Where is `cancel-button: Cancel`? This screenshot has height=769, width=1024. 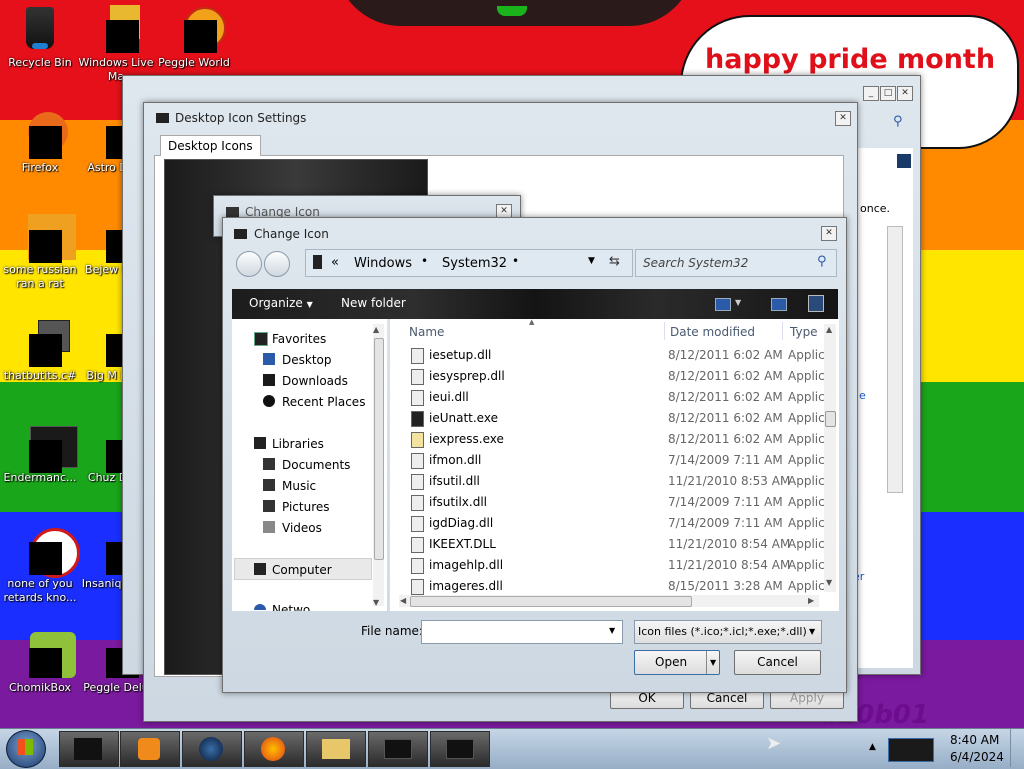
cancel-button: Cancel is located at coordinates (777, 662).